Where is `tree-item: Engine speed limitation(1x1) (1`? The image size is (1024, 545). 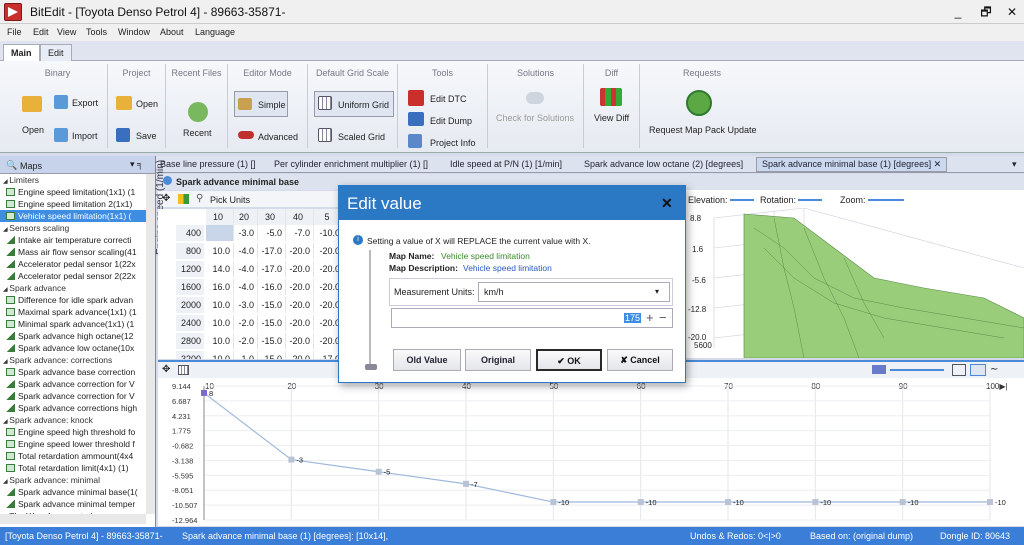
tree-item: Engine speed limitation(1x1) (1 is located at coordinates (73, 192).